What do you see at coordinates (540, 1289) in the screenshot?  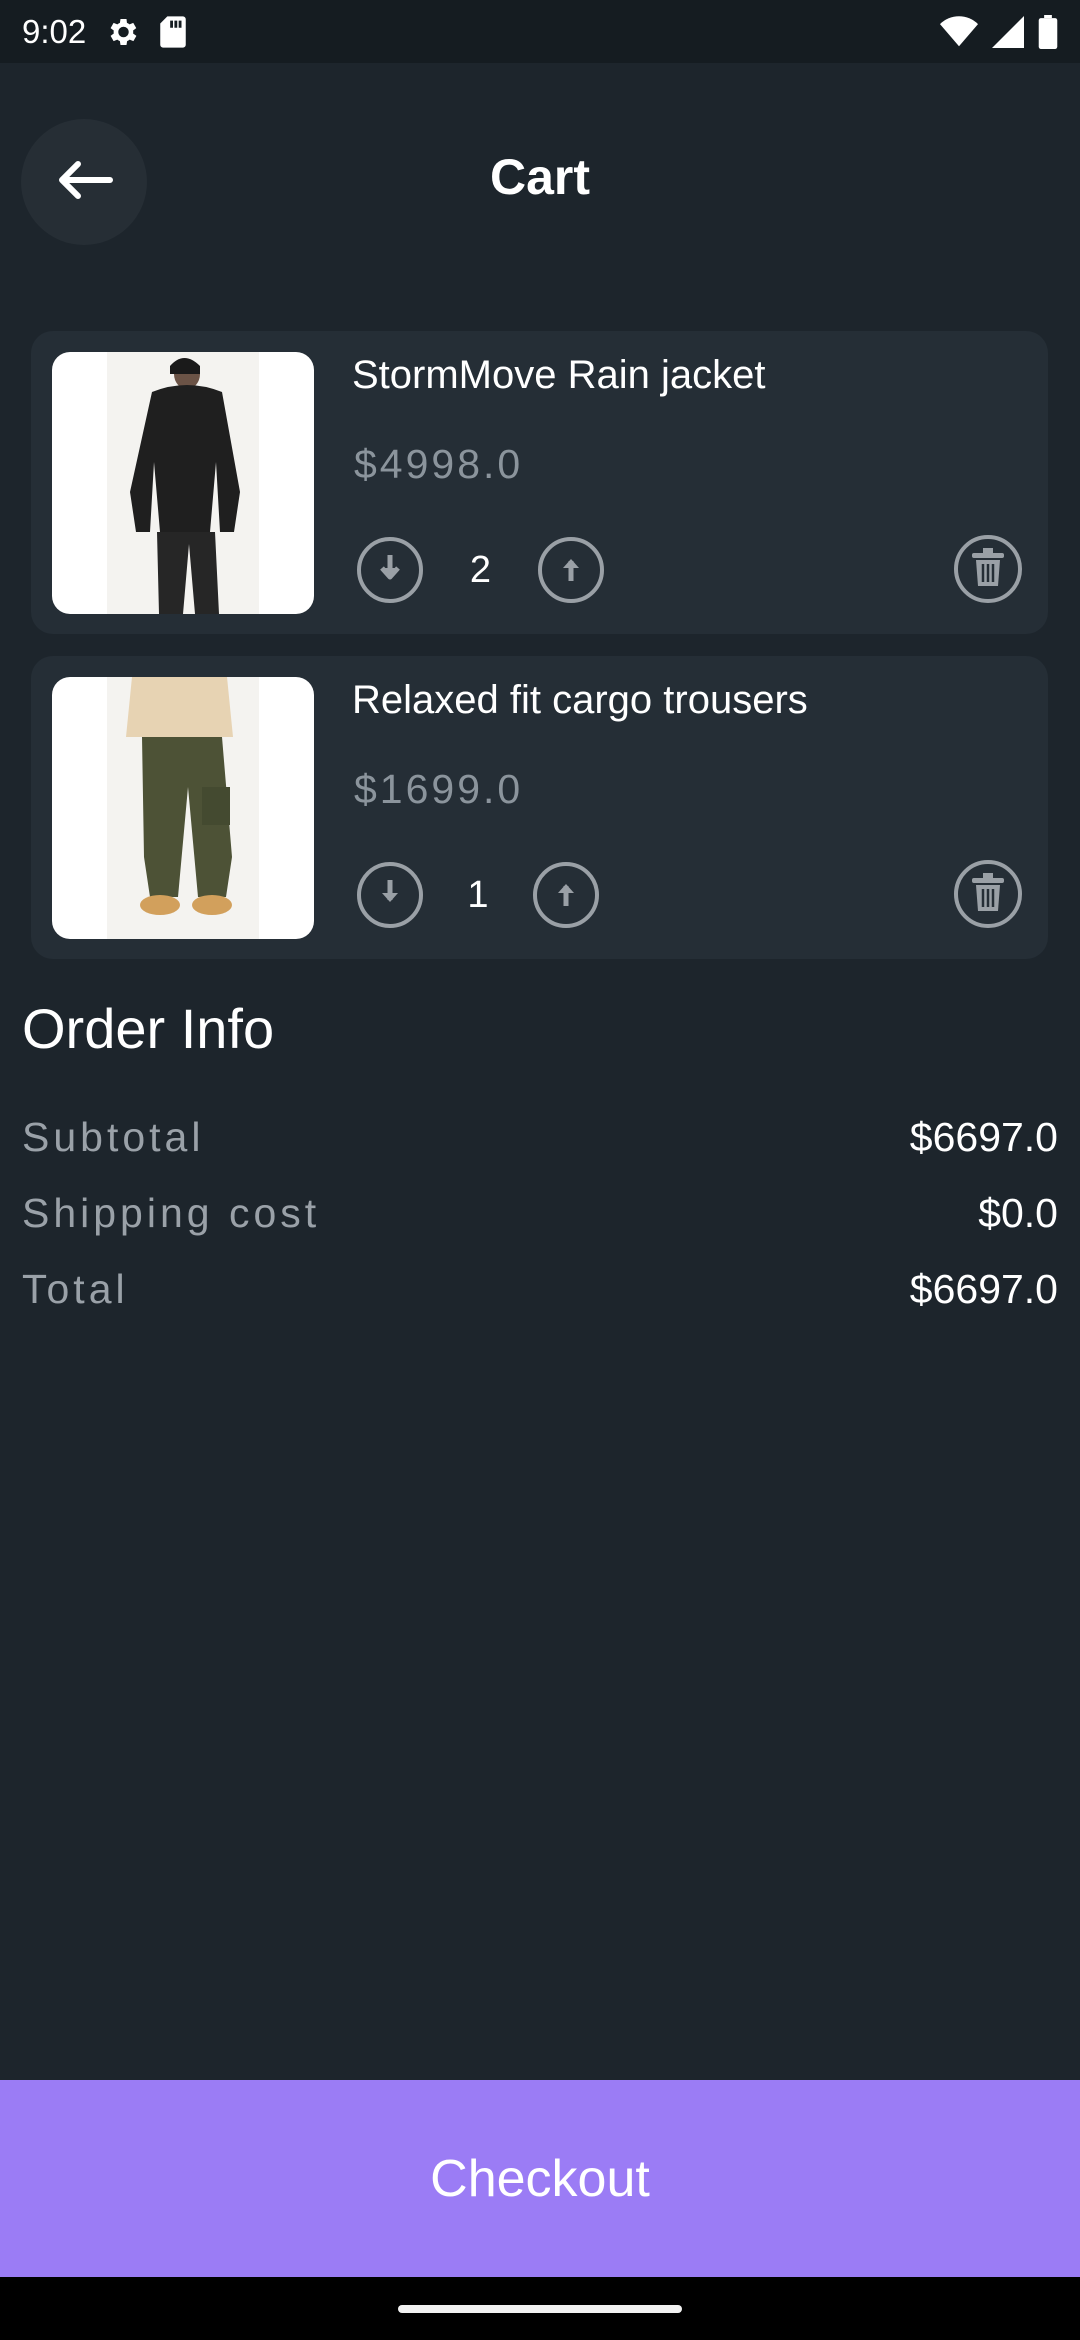 I see `total-row: Total $6697.0` at bounding box center [540, 1289].